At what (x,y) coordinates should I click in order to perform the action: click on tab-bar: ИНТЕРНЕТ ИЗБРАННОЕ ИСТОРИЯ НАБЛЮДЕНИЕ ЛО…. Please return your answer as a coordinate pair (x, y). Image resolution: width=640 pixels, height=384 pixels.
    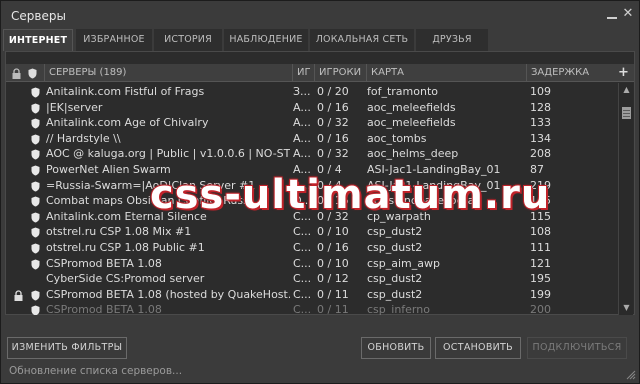
    Looking at the image, I should click on (321, 40).